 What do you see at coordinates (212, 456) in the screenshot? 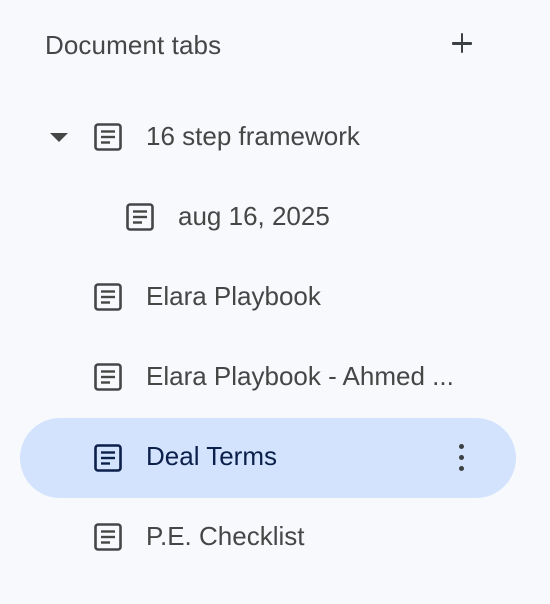
I see `tab-label: Deal Terms` at bounding box center [212, 456].